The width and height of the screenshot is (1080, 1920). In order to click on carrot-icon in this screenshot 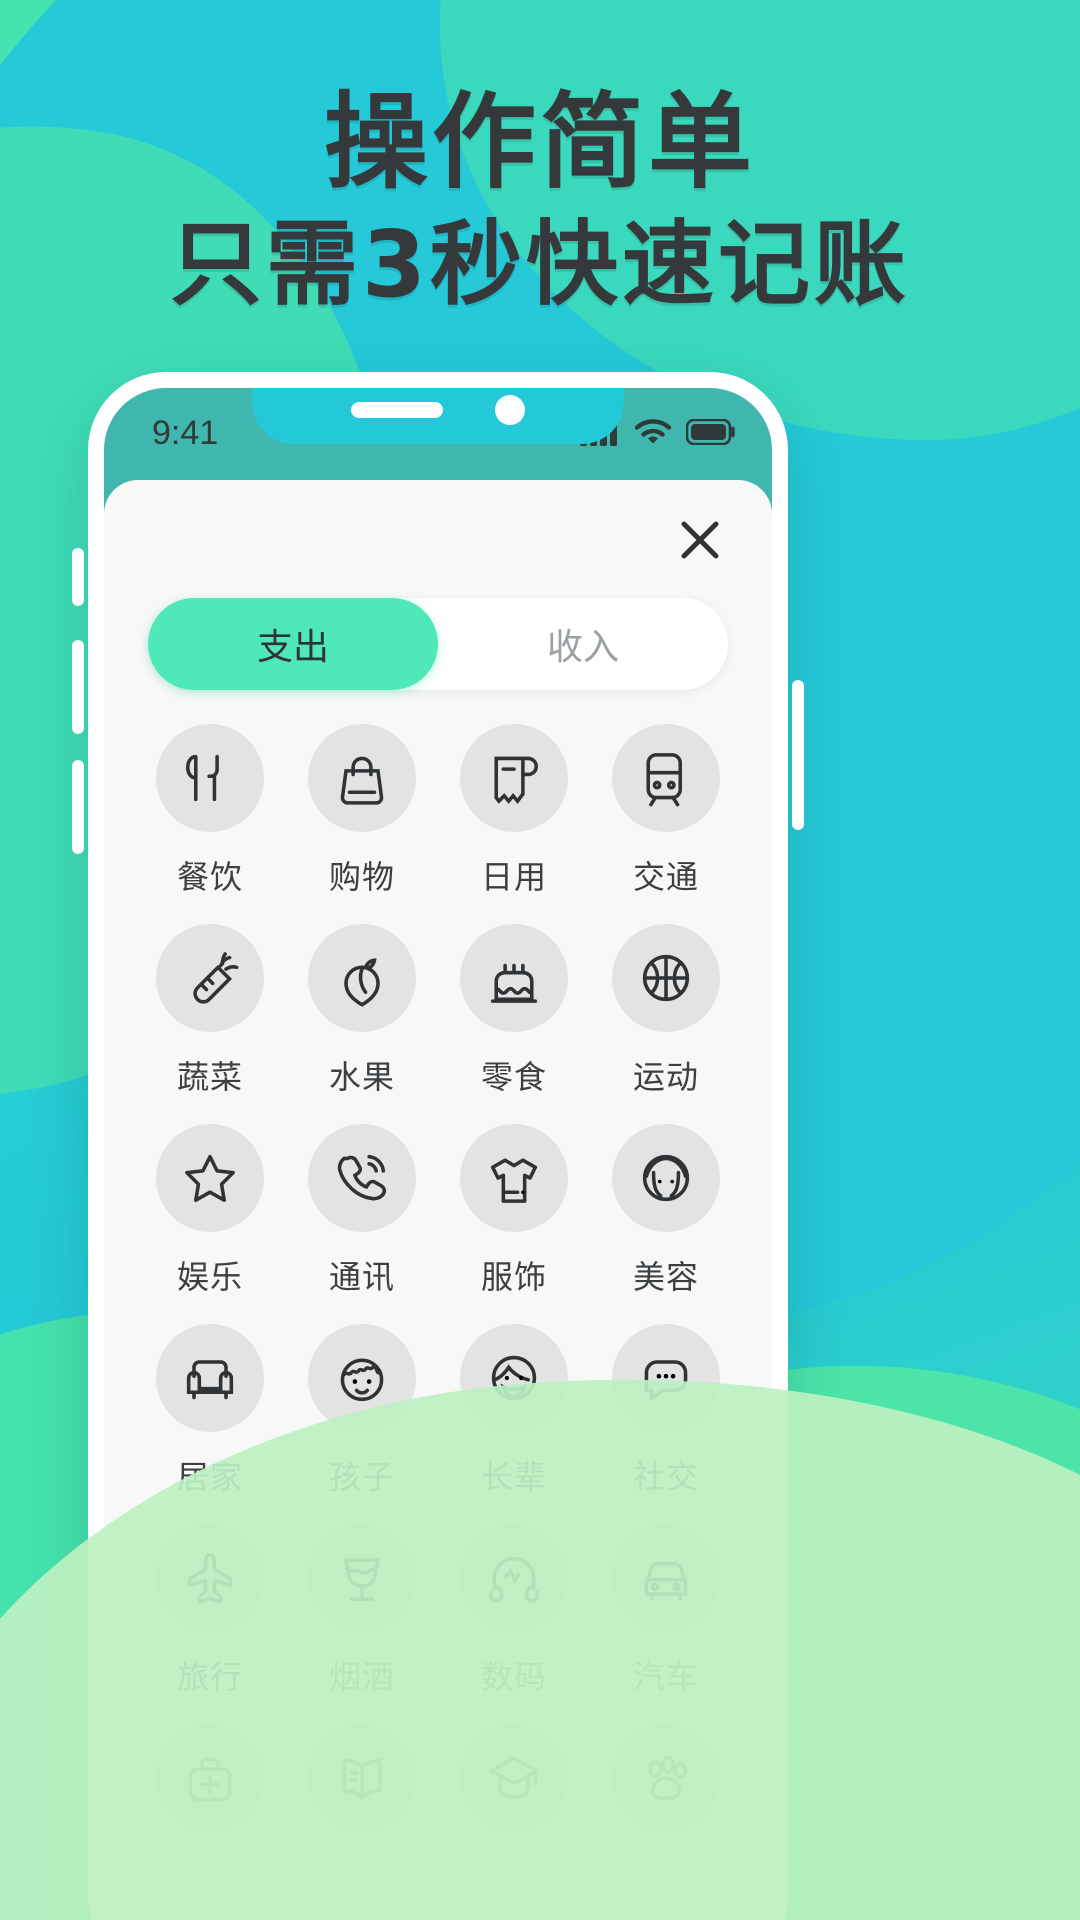, I will do `click(210, 978)`.